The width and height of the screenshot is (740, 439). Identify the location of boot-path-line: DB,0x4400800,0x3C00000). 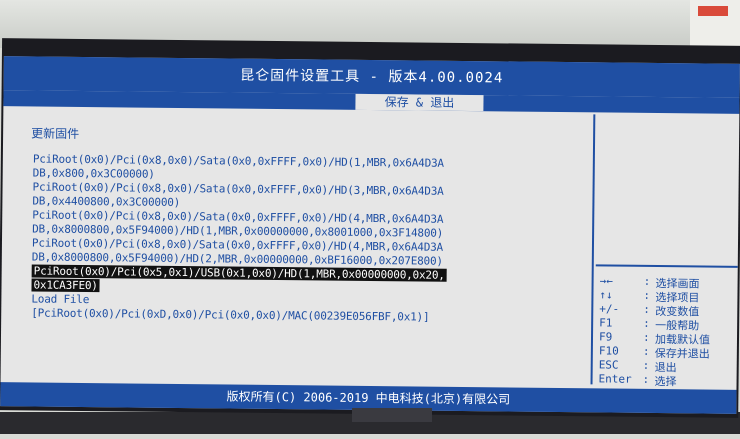
(106, 201).